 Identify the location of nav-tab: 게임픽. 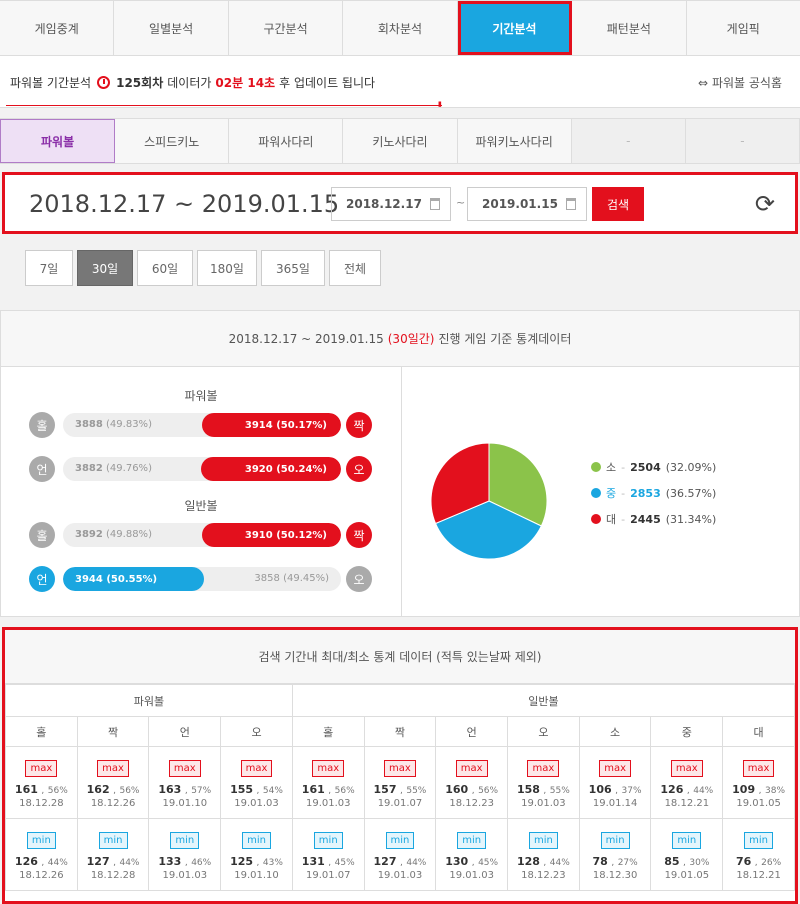
(743, 28).